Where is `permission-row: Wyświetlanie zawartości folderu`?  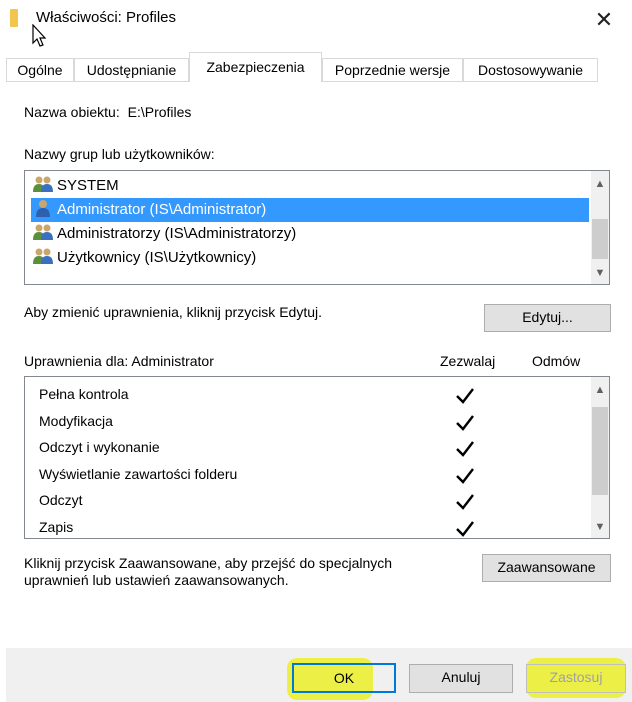
permission-row: Wyświetlanie zawartości folderu is located at coordinates (138, 474).